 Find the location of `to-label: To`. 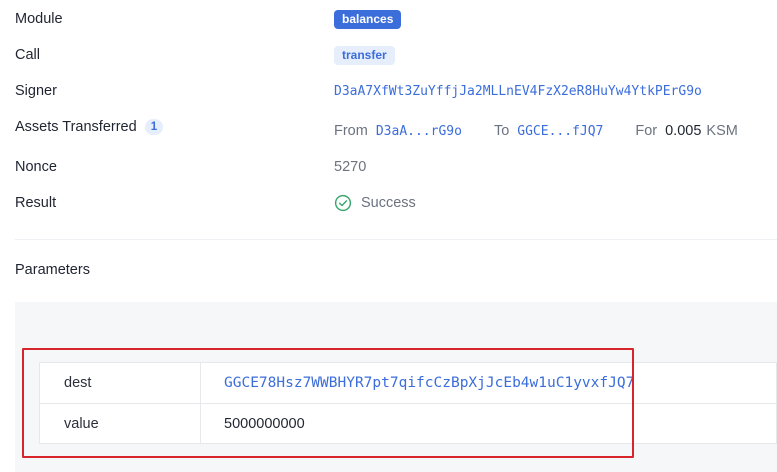

to-label: To is located at coordinates (501, 131).